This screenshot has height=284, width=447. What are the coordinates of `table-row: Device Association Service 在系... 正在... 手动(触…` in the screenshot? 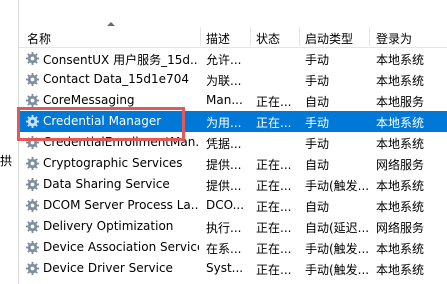 It's located at (233, 247).